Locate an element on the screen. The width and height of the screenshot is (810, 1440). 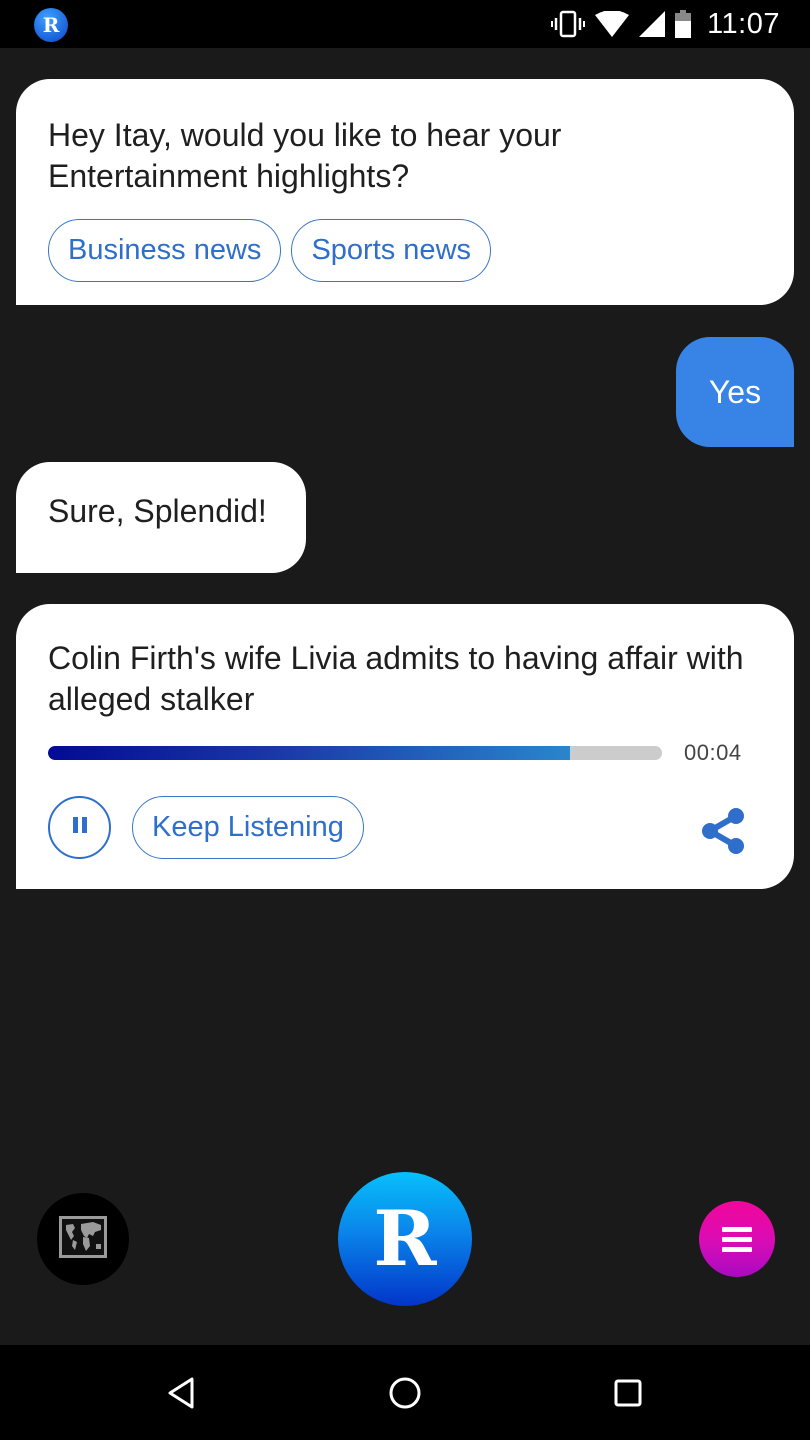
sports-news-chip: Sports news is located at coordinates (391, 250).